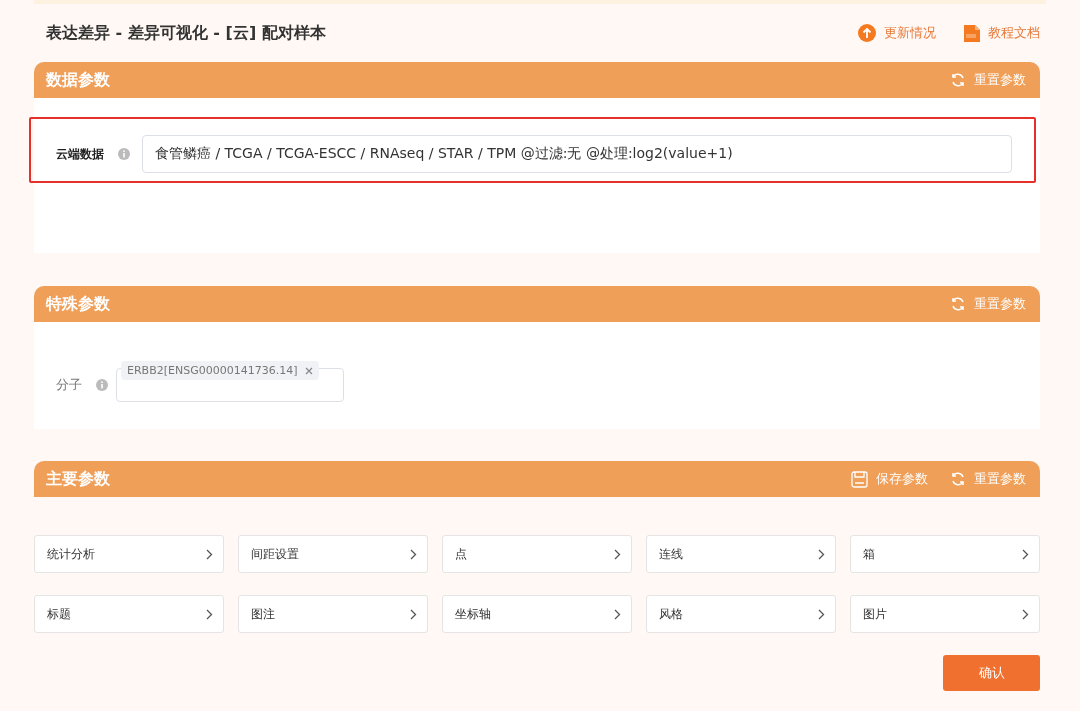  Describe the element at coordinates (309, 370) in the screenshot. I see `close-icon` at that location.